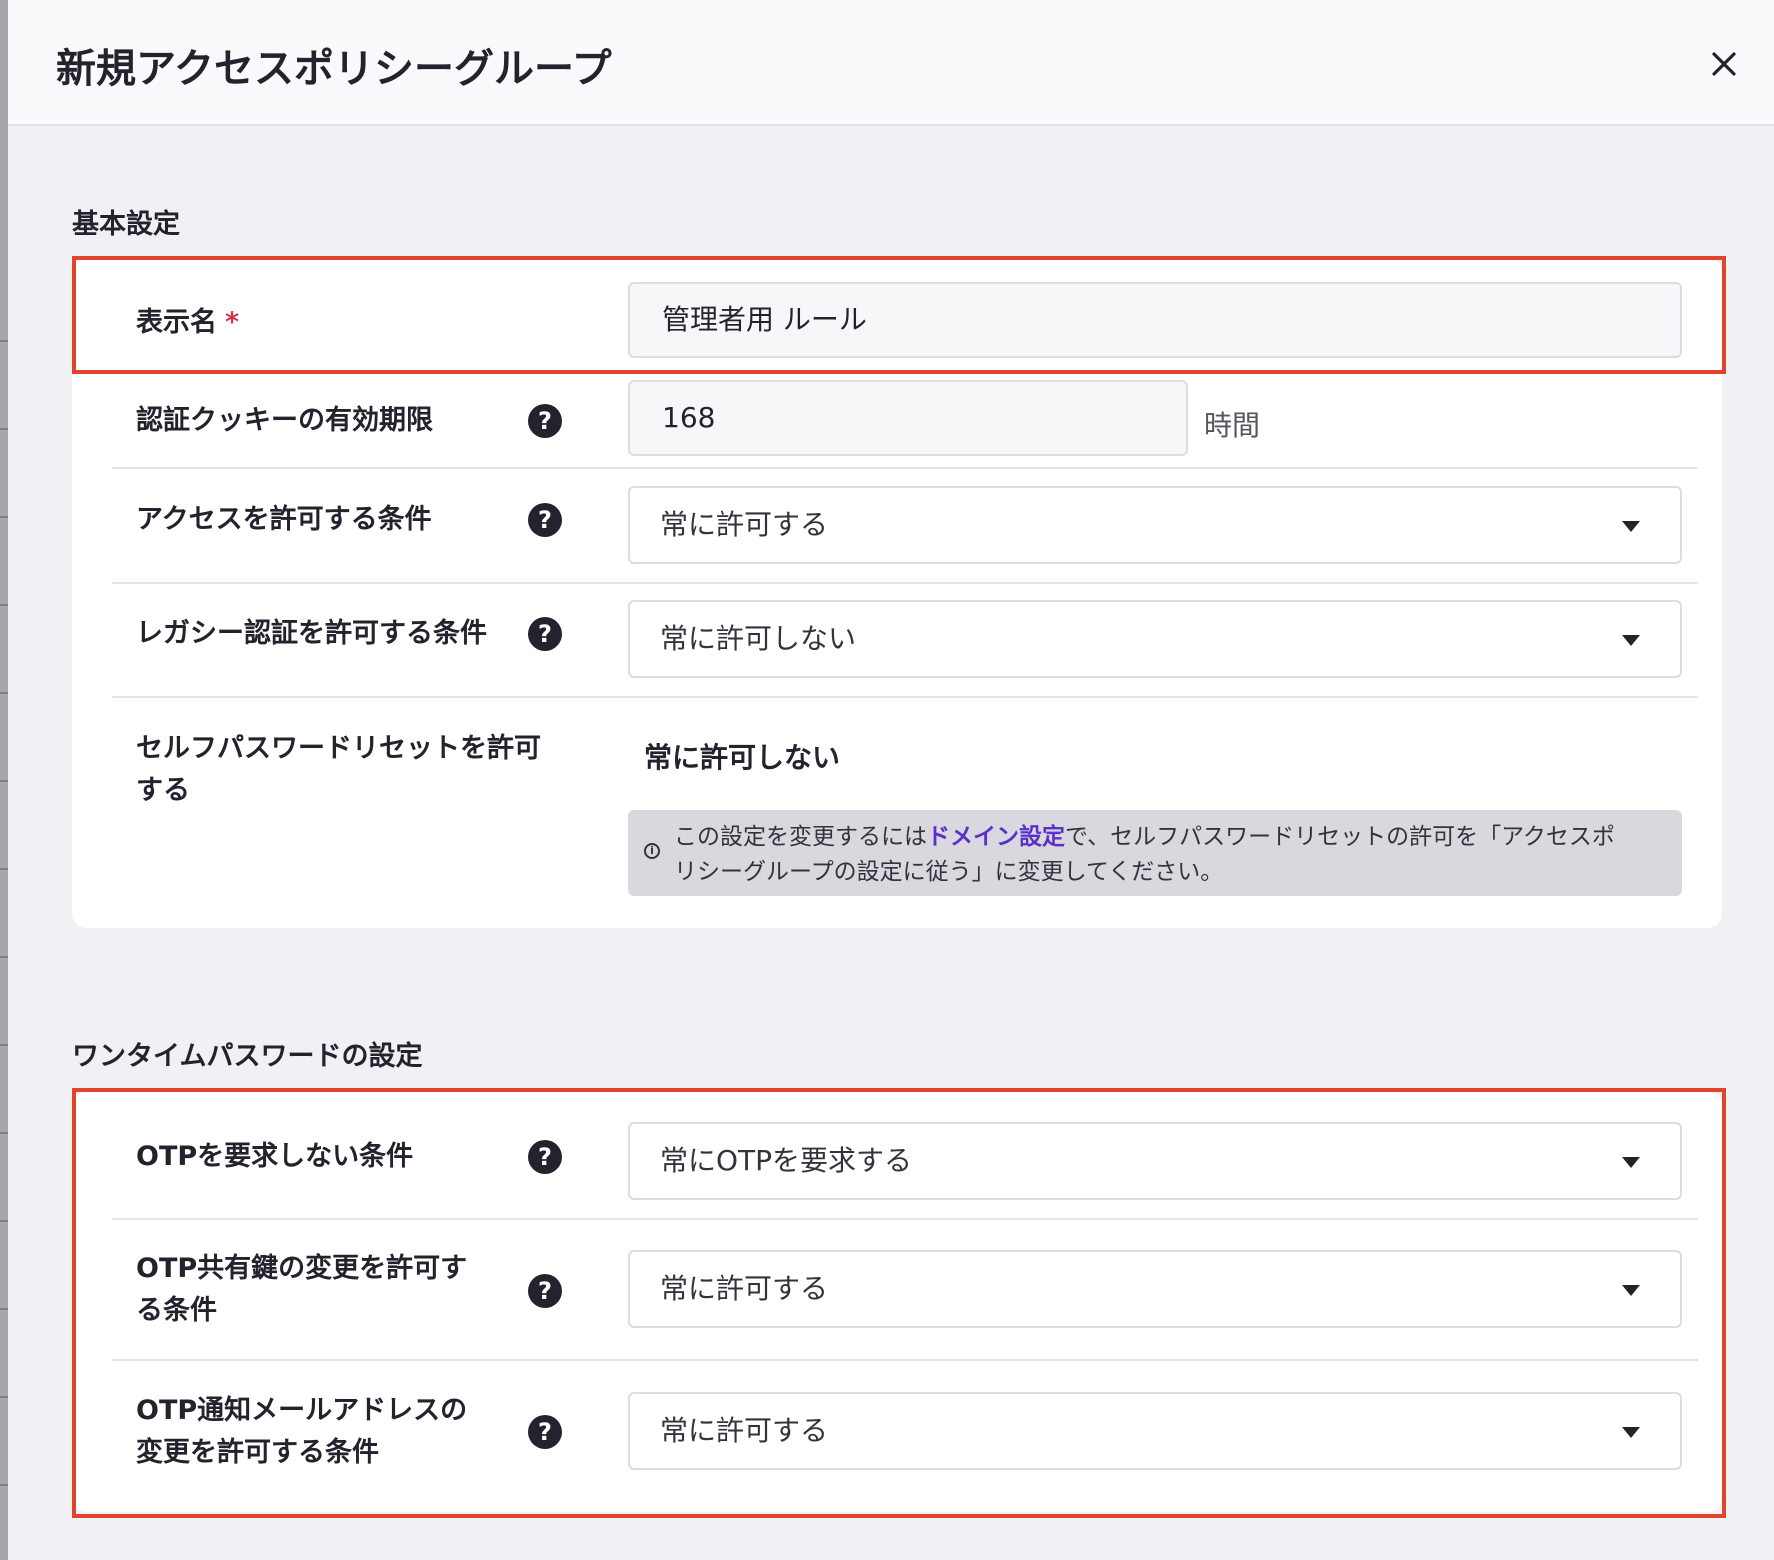 This screenshot has width=1774, height=1560. I want to click on otp-email-change-label-line1: OTP通知メールアドレスの, so click(302, 1410).